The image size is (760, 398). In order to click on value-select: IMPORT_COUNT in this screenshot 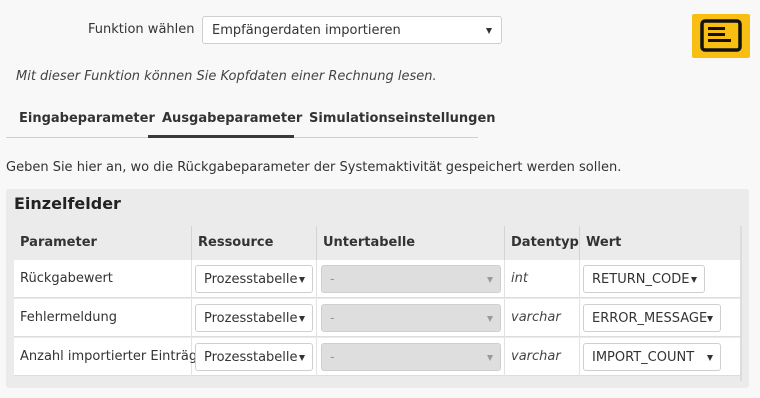, I will do `click(652, 357)`.